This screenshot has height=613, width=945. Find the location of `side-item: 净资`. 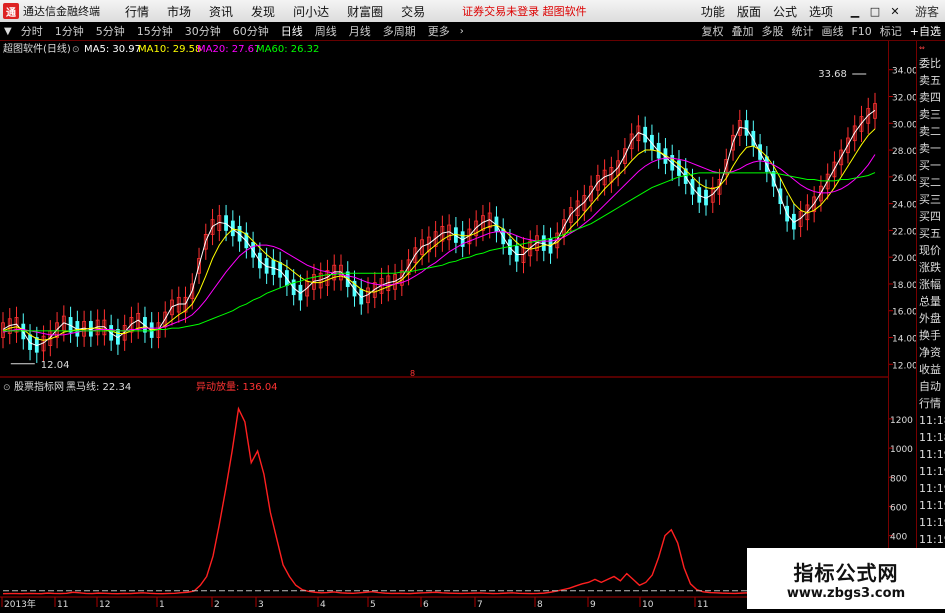

side-item: 净资 is located at coordinates (931, 352).